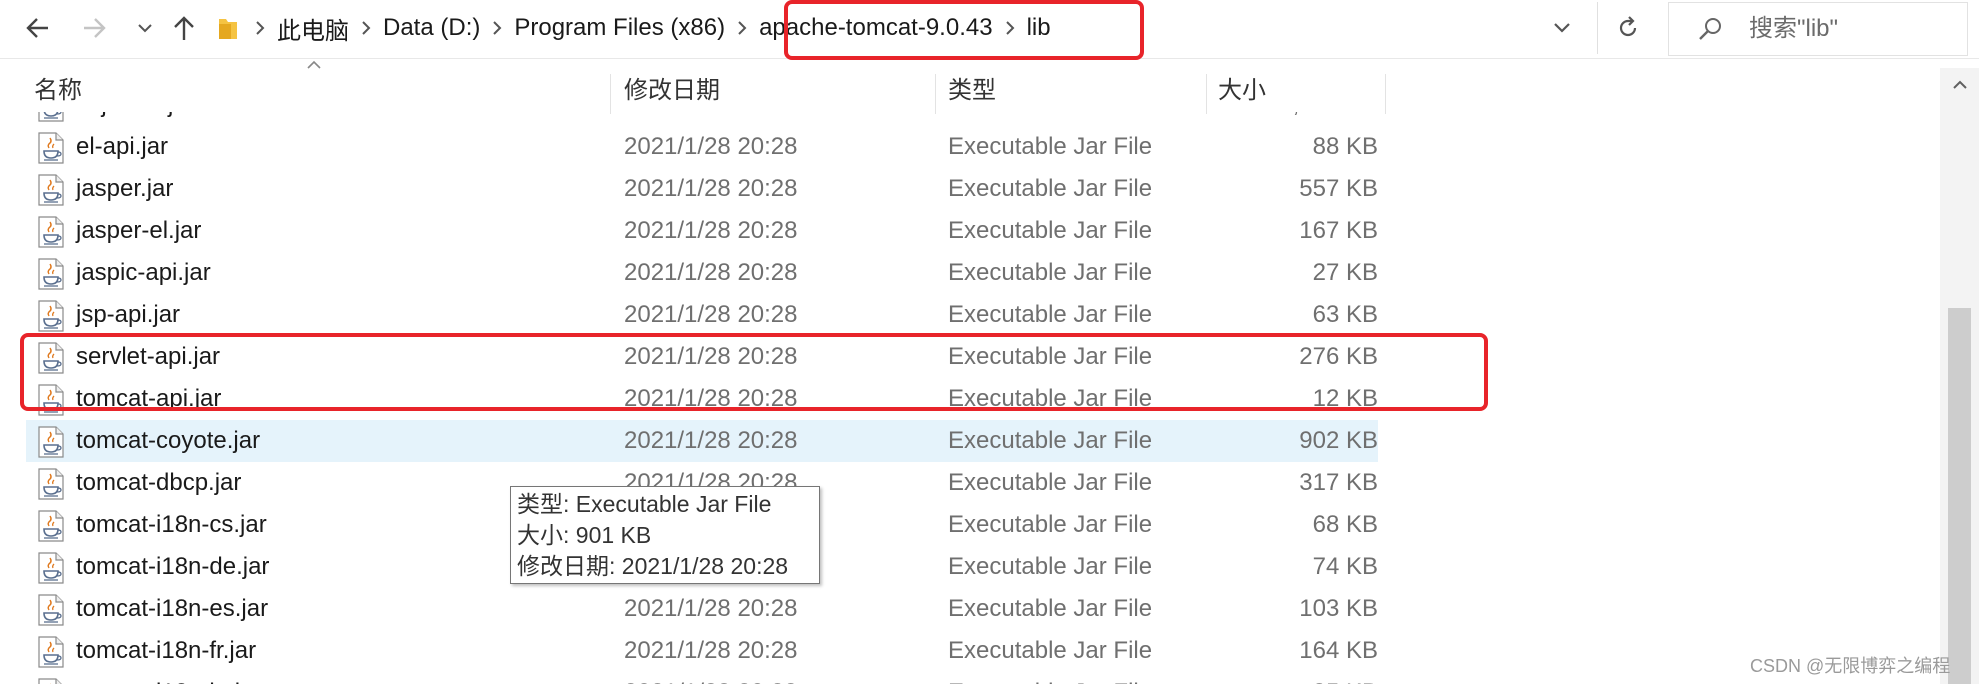 The image size is (1979, 684). I want to click on file-size: 3,050 KB, so click(1278, 119).